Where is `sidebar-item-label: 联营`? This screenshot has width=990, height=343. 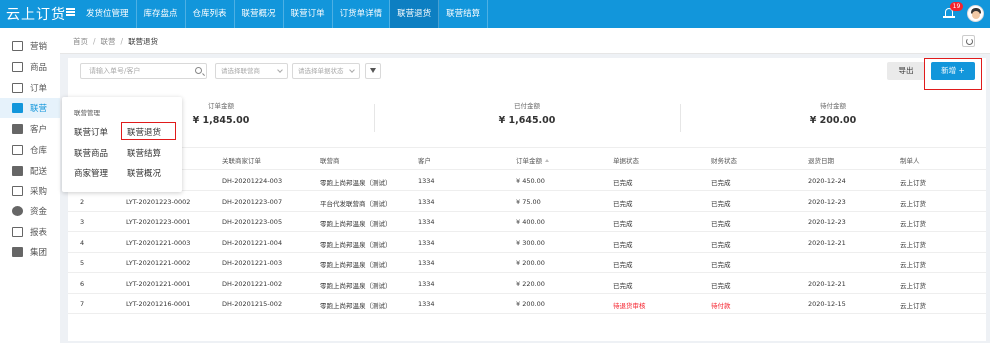
sidebar-item-label: 联营 is located at coordinates (39, 109).